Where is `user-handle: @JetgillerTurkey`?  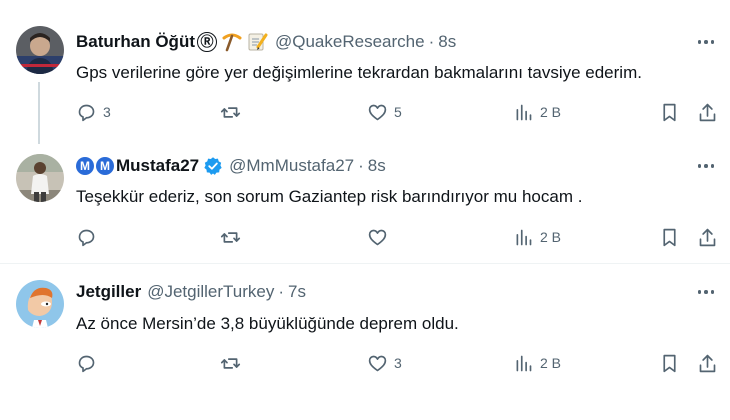
user-handle: @JetgillerTurkey is located at coordinates (210, 292).